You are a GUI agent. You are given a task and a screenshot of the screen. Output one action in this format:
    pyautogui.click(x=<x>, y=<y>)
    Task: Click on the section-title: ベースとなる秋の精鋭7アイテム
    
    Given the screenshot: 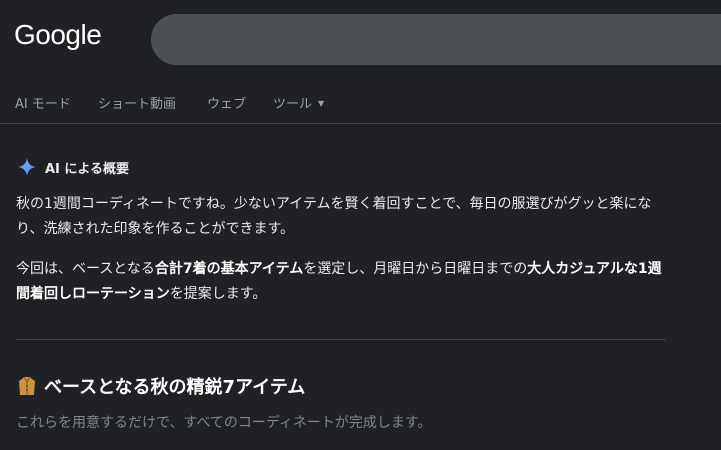 What is the action you would take?
    pyautogui.click(x=175, y=387)
    